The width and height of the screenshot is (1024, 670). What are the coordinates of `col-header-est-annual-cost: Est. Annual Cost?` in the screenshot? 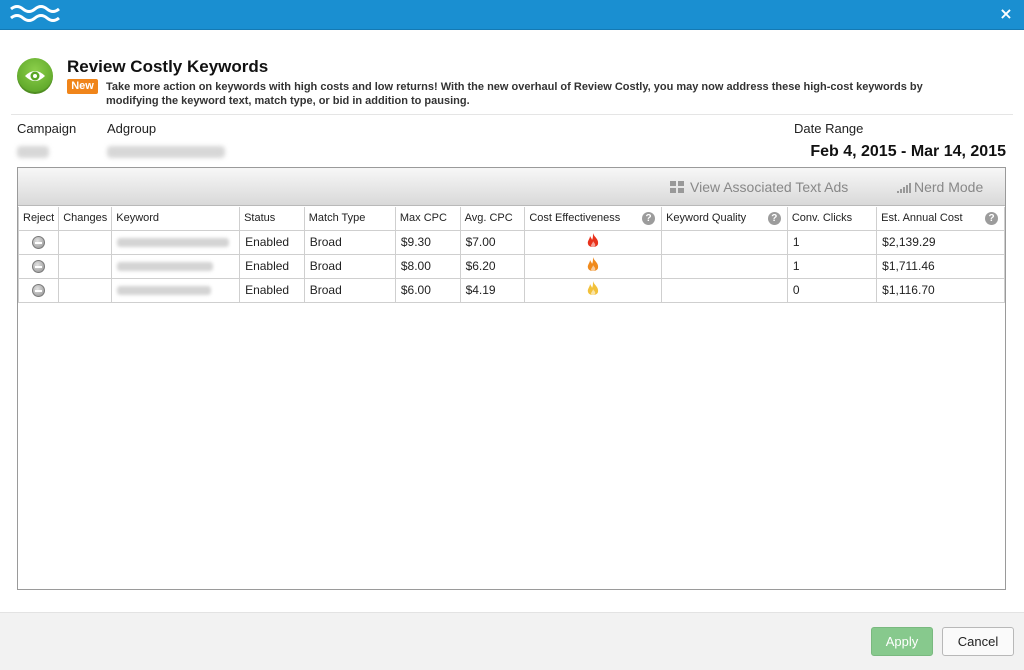 It's located at (940, 219).